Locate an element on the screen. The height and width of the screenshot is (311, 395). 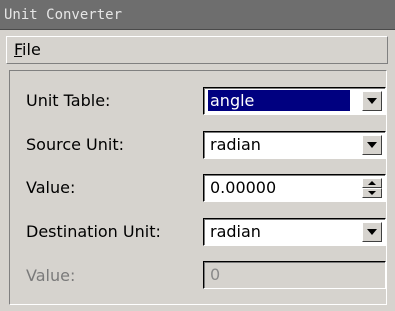
menu-file-accelerator: F is located at coordinates (18, 49).